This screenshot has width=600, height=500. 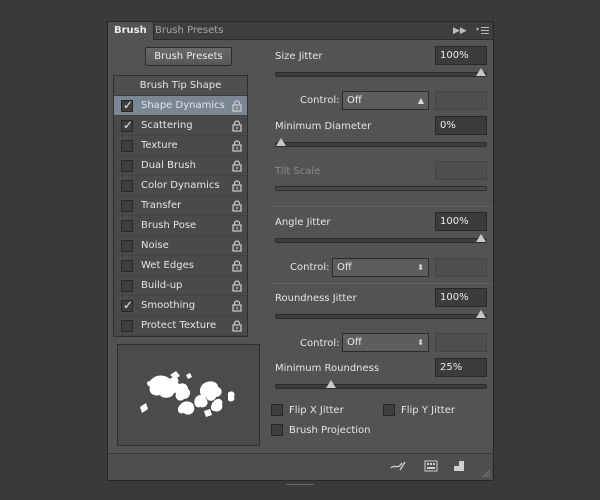 I want to click on brush-grid-icon, so click(x=431, y=466).